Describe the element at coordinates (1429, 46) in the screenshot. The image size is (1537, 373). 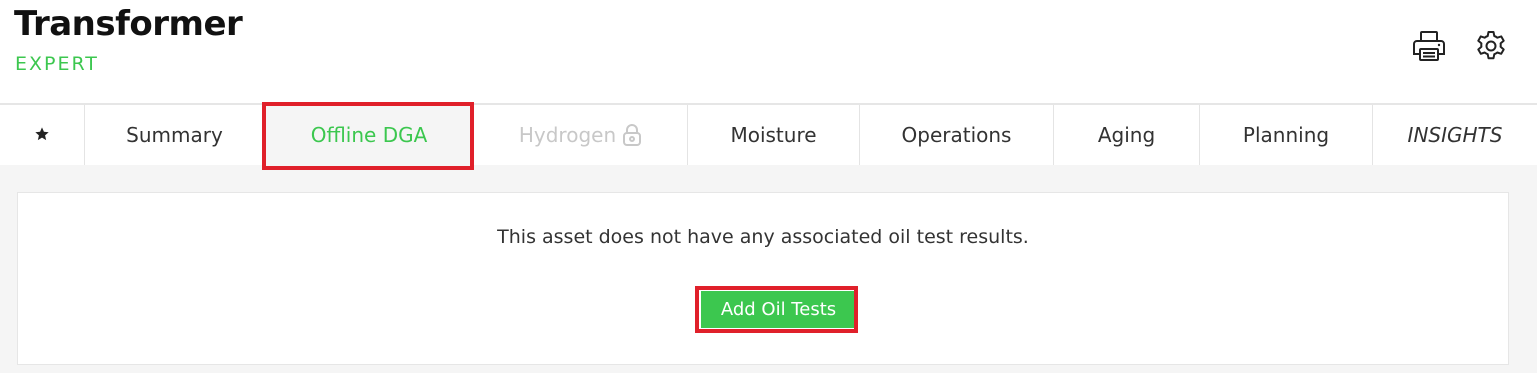
I see `print-icon` at that location.